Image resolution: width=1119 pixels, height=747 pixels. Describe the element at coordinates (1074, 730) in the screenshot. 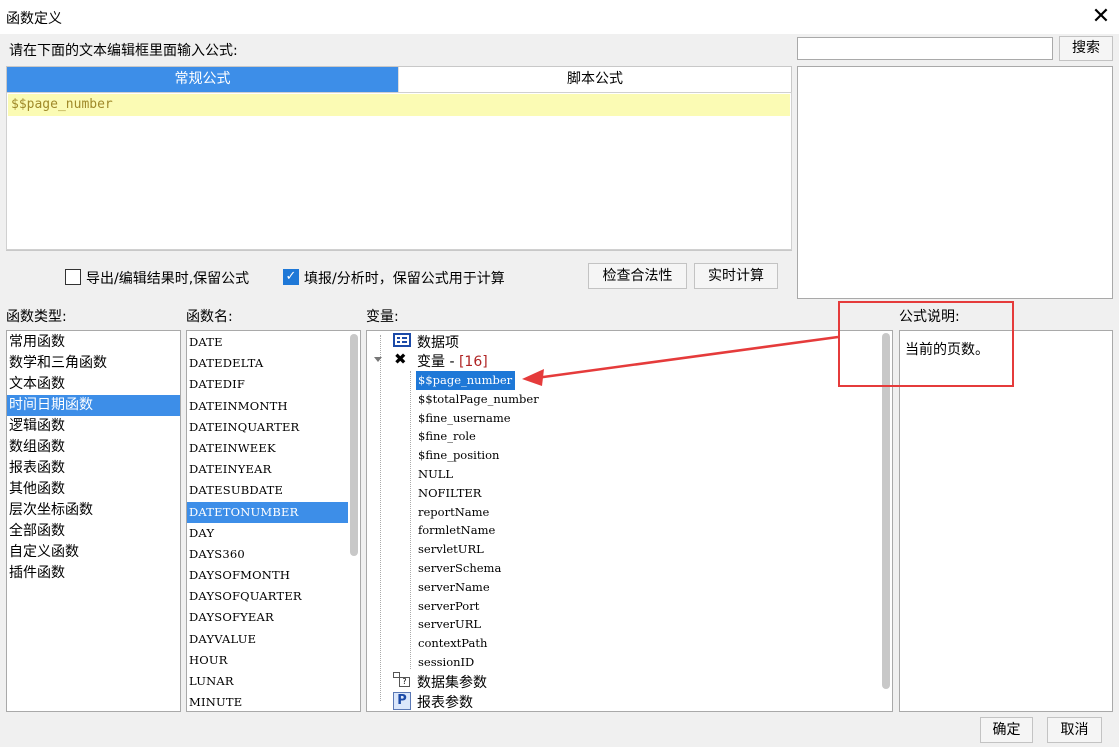

I see `cancel-button: 取消` at that location.